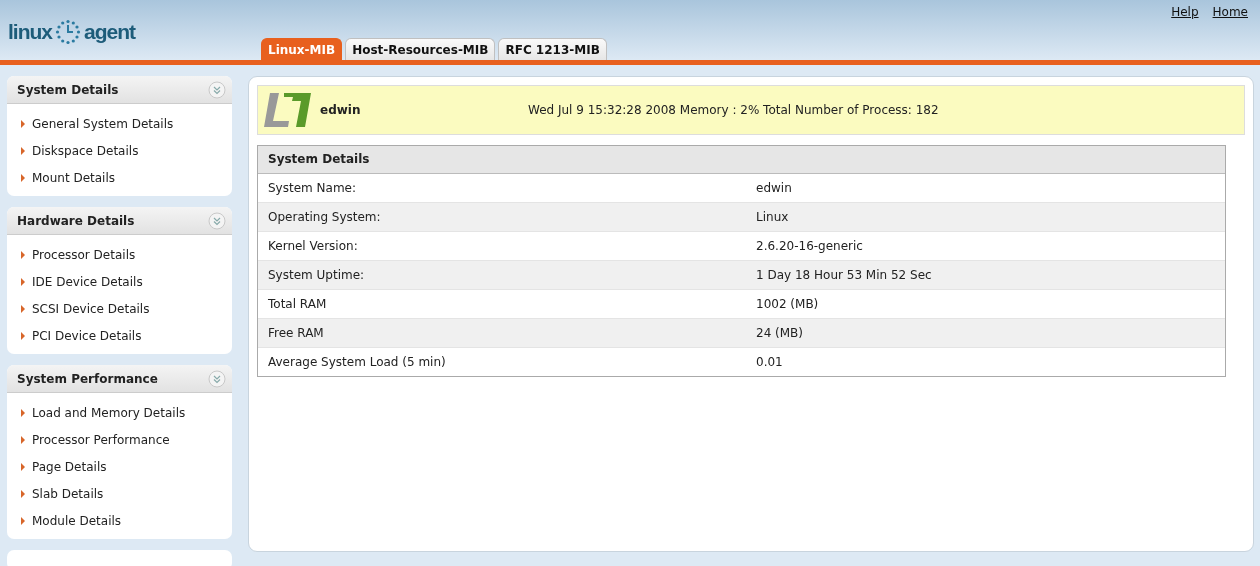 The width and height of the screenshot is (1260, 566). I want to click on sidebar-link: Mount Details, so click(74, 177).